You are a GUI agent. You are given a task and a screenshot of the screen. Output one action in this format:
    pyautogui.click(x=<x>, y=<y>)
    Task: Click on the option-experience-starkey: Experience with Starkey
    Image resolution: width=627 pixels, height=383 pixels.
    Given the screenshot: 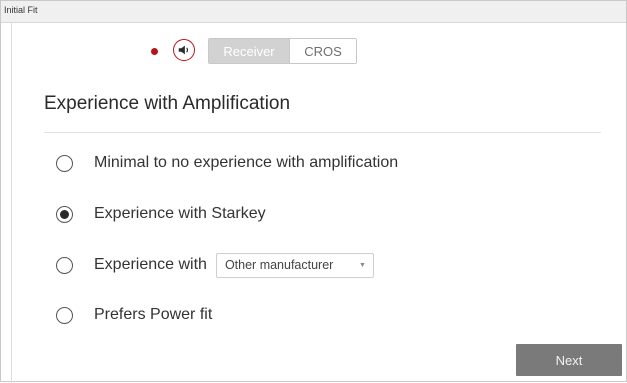 What is the action you would take?
    pyautogui.click(x=161, y=214)
    